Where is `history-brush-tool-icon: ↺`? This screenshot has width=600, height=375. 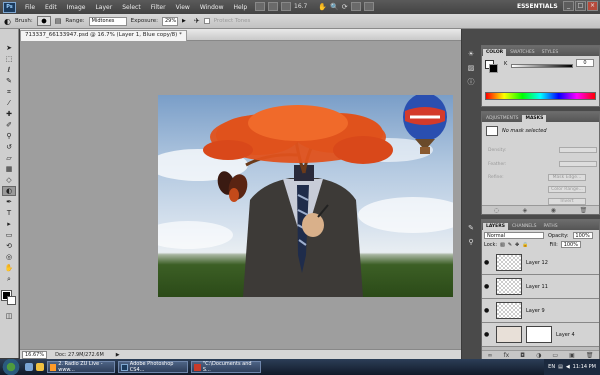
history-brush-tool-icon: ↺ is located at coordinates (9, 147).